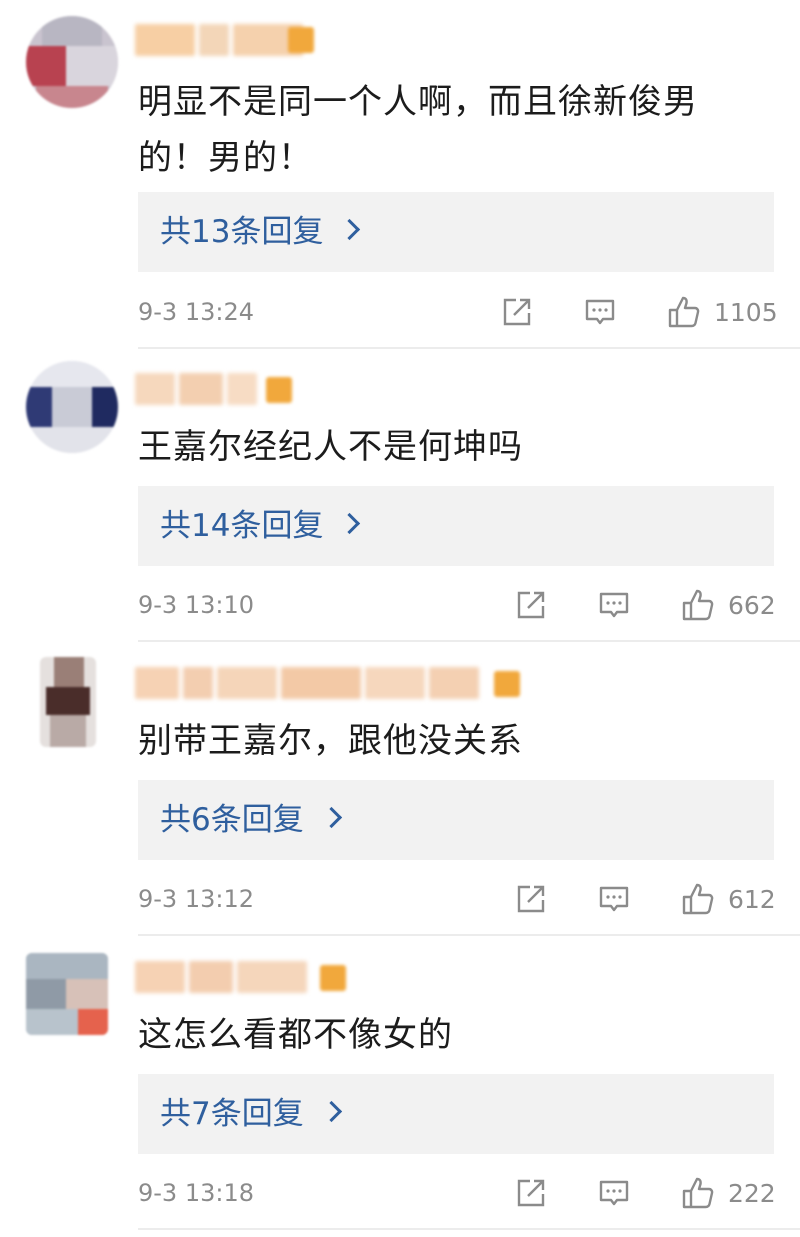 This screenshot has width=800, height=1237. I want to click on timestamp: 9-3 13:24, so click(196, 312).